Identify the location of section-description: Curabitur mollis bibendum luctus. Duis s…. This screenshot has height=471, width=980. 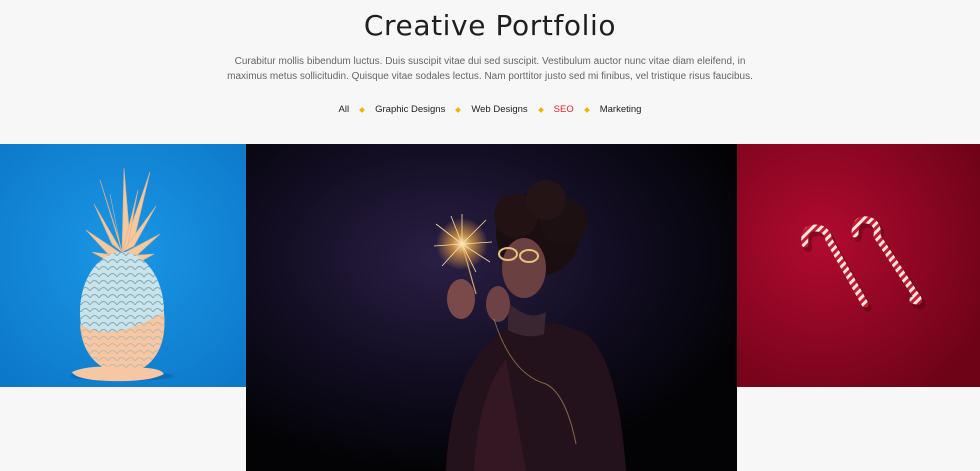
(490, 69).